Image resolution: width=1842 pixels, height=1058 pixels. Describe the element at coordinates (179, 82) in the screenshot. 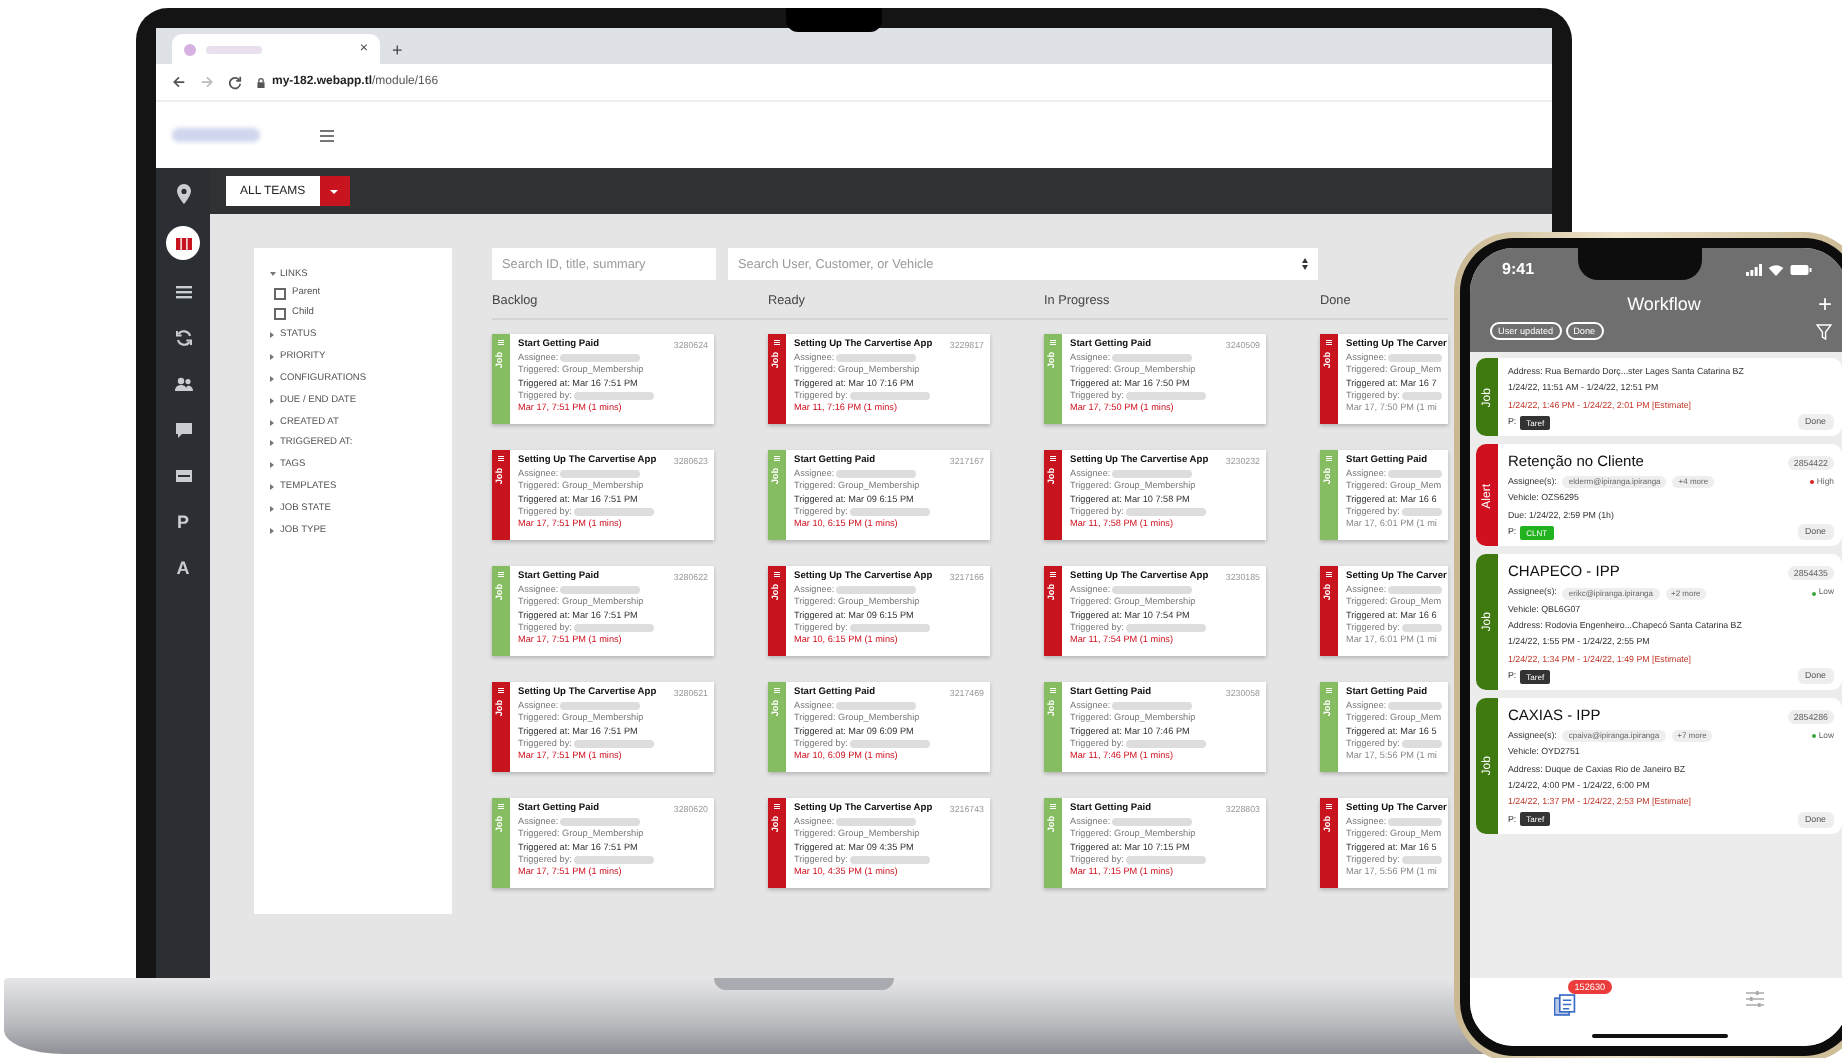

I see `back-icon` at that location.